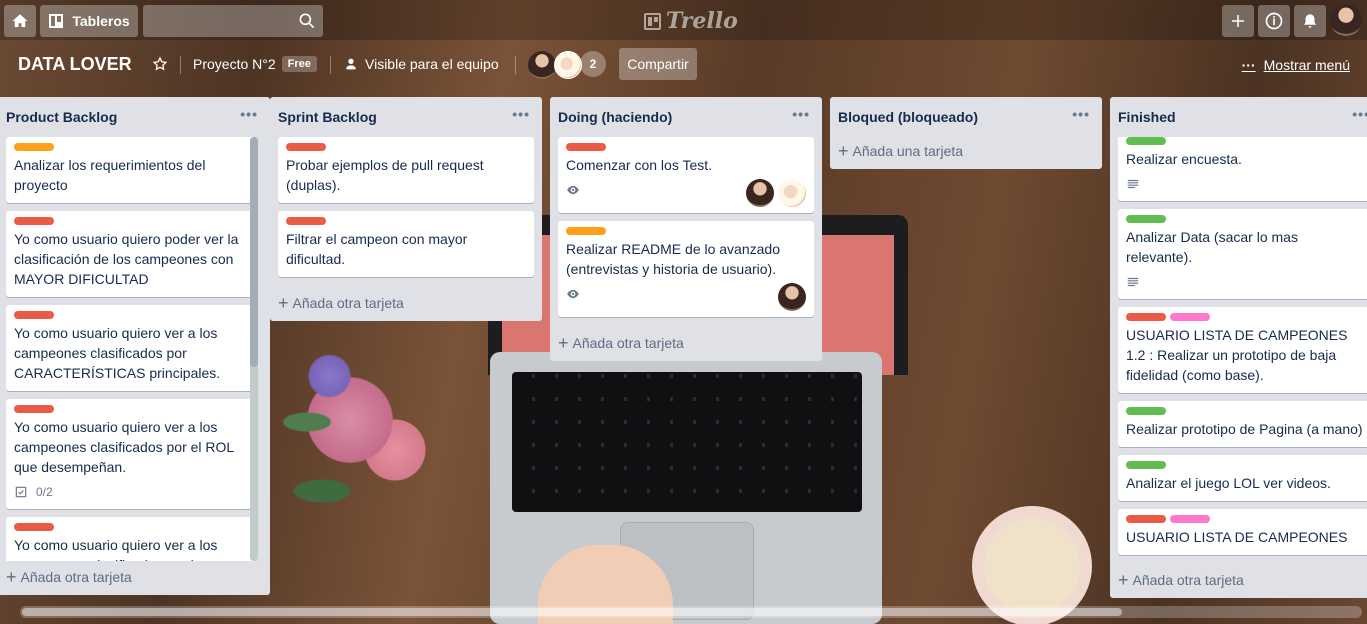  What do you see at coordinates (421, 64) in the screenshot?
I see `visibility-button: Visible para el equipo` at bounding box center [421, 64].